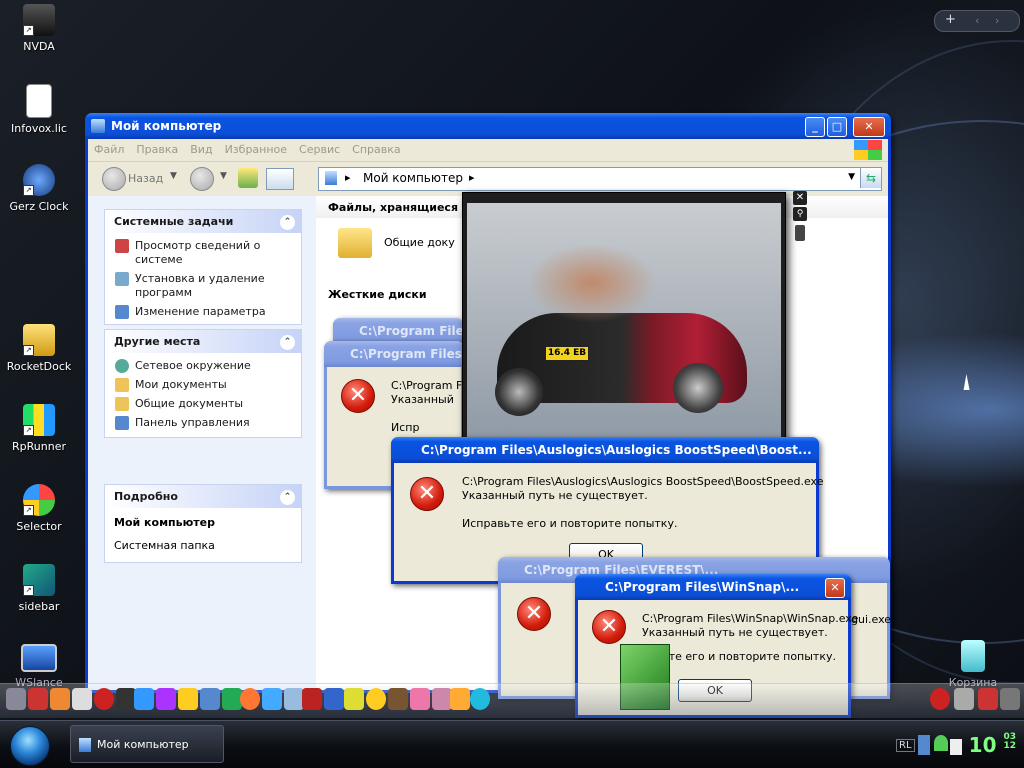 The width and height of the screenshot is (1024, 768). What do you see at coordinates (30, 746) in the screenshot?
I see `start-button` at bounding box center [30, 746].